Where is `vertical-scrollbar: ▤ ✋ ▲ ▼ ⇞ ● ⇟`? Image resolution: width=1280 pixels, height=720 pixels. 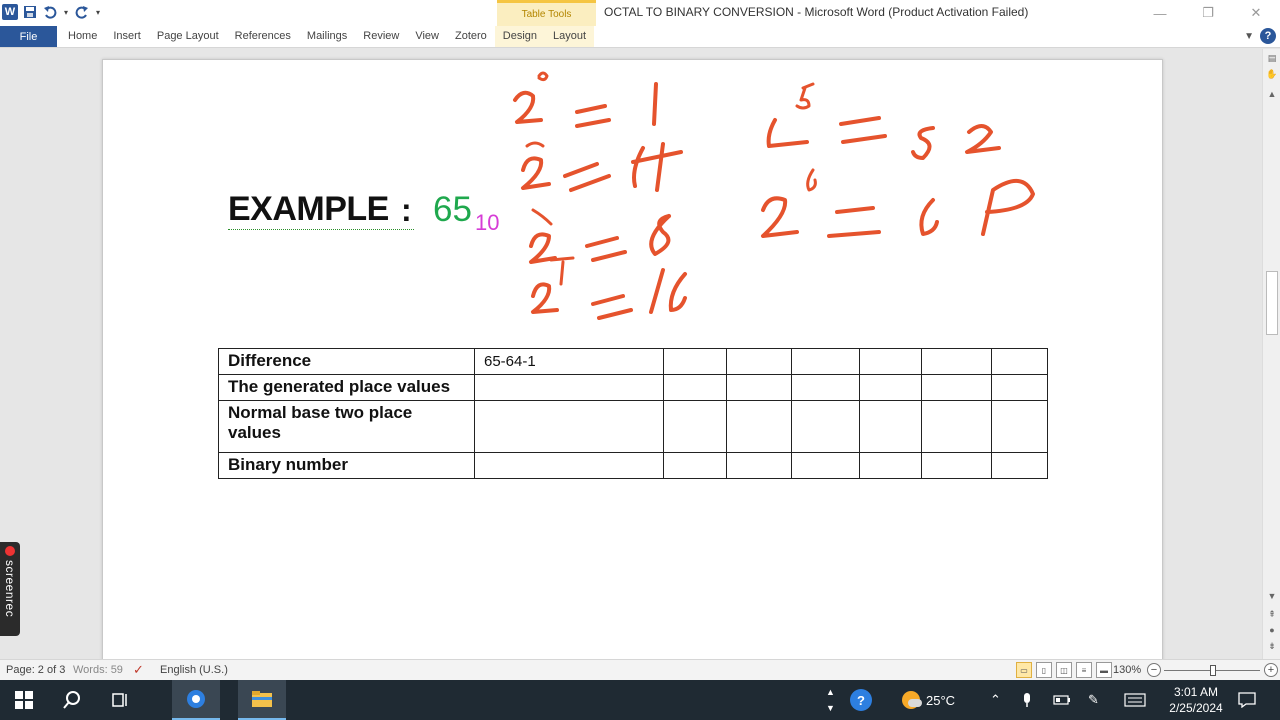
vertical-scrollbar: ▤ ✋ ▲ ▼ ⇞ ● ⇟ is located at coordinates (1271, 354).